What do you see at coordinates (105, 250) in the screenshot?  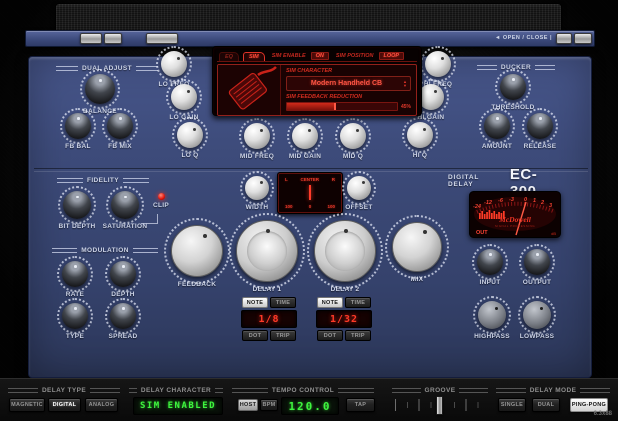 I see `modulation-header: MODULATION` at bounding box center [105, 250].